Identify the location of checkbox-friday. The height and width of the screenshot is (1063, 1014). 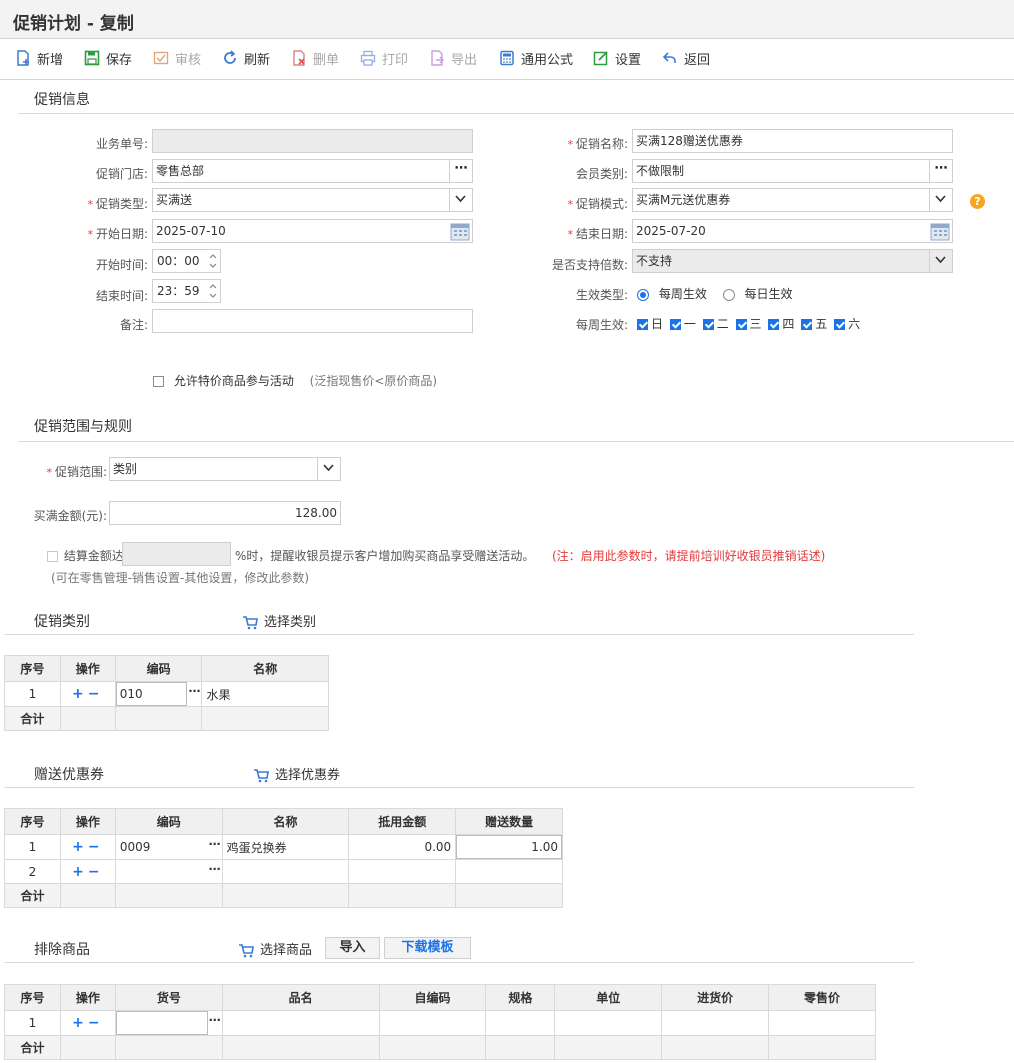
(807, 324).